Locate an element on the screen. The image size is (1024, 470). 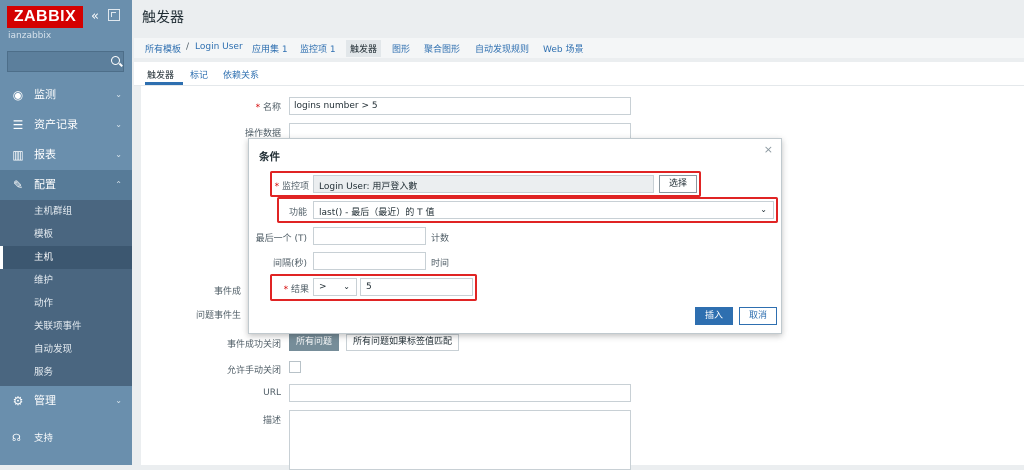
logo-row: ZABBIX « is located at coordinates (66, 17).